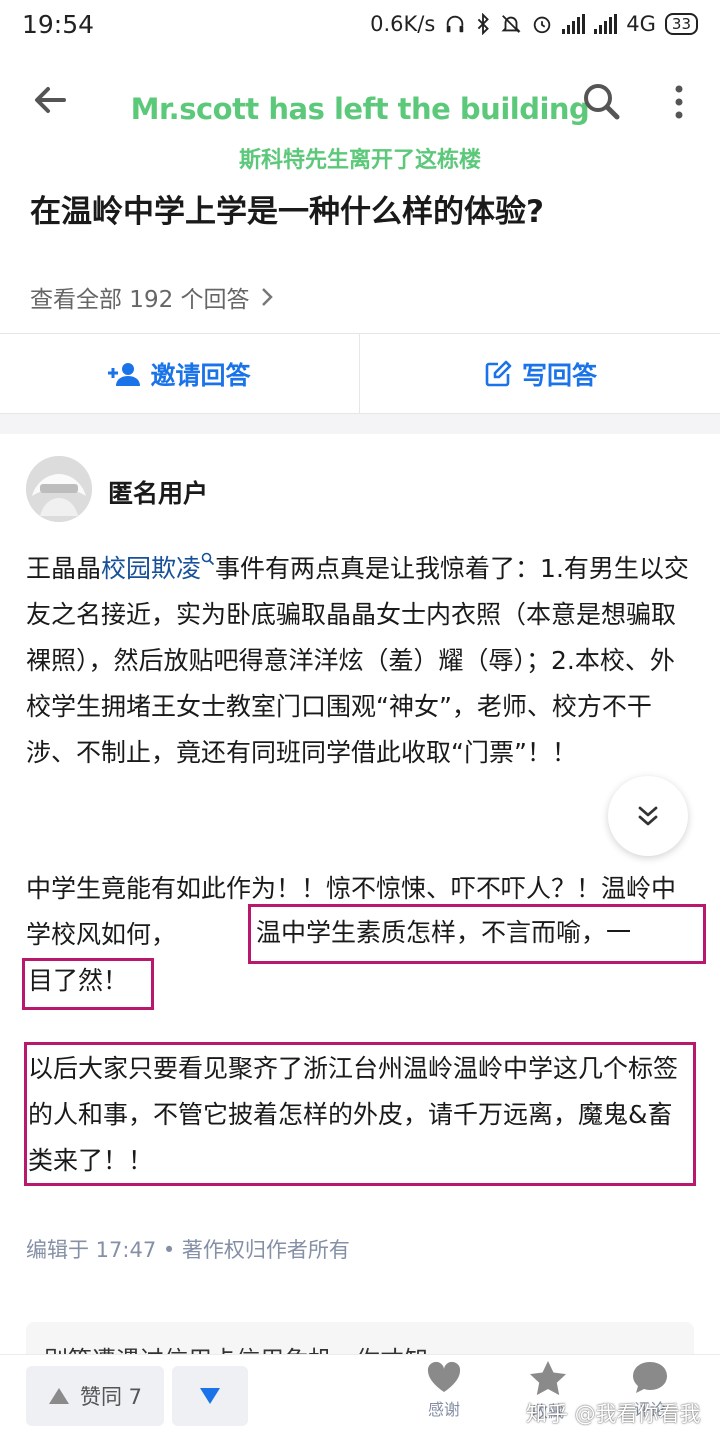 The height and width of the screenshot is (1441, 720). Describe the element at coordinates (360, 26) in the screenshot. I see `status-bar: 19:54 0.6K/s 4G 33` at that location.